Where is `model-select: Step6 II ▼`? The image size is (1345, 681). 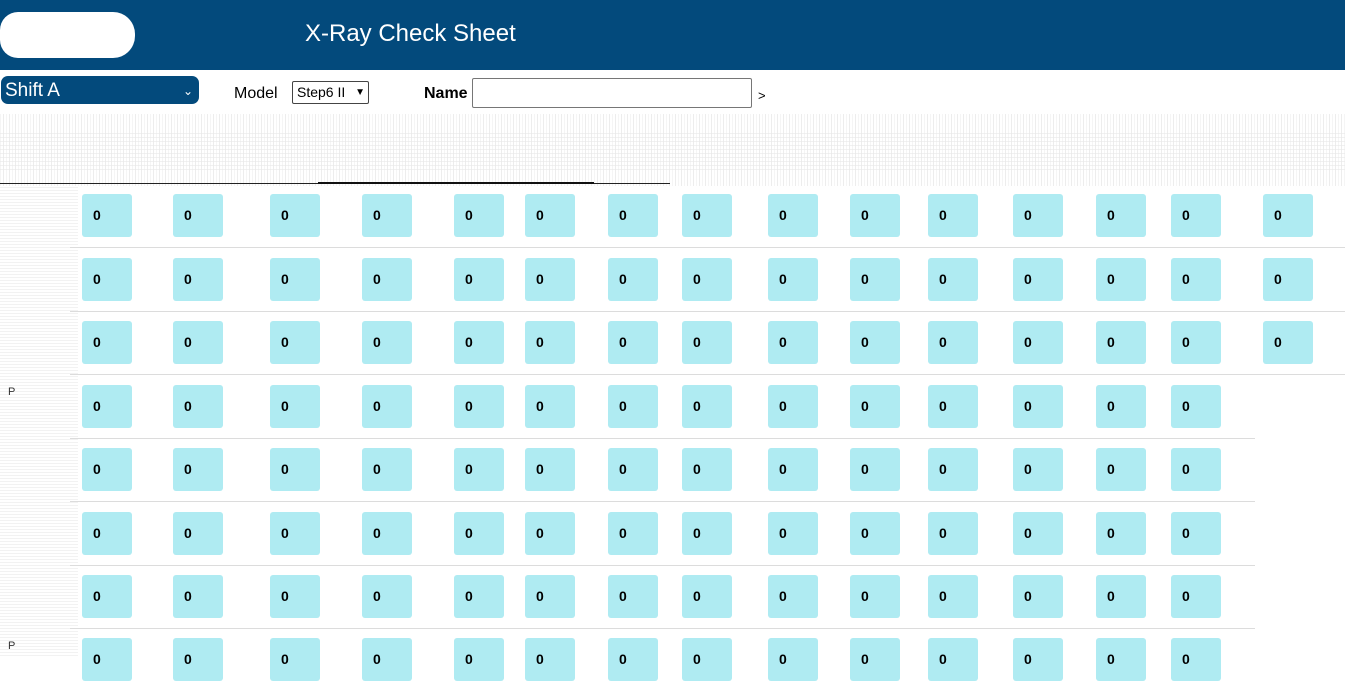
model-select: Step6 II ▼ is located at coordinates (330, 92).